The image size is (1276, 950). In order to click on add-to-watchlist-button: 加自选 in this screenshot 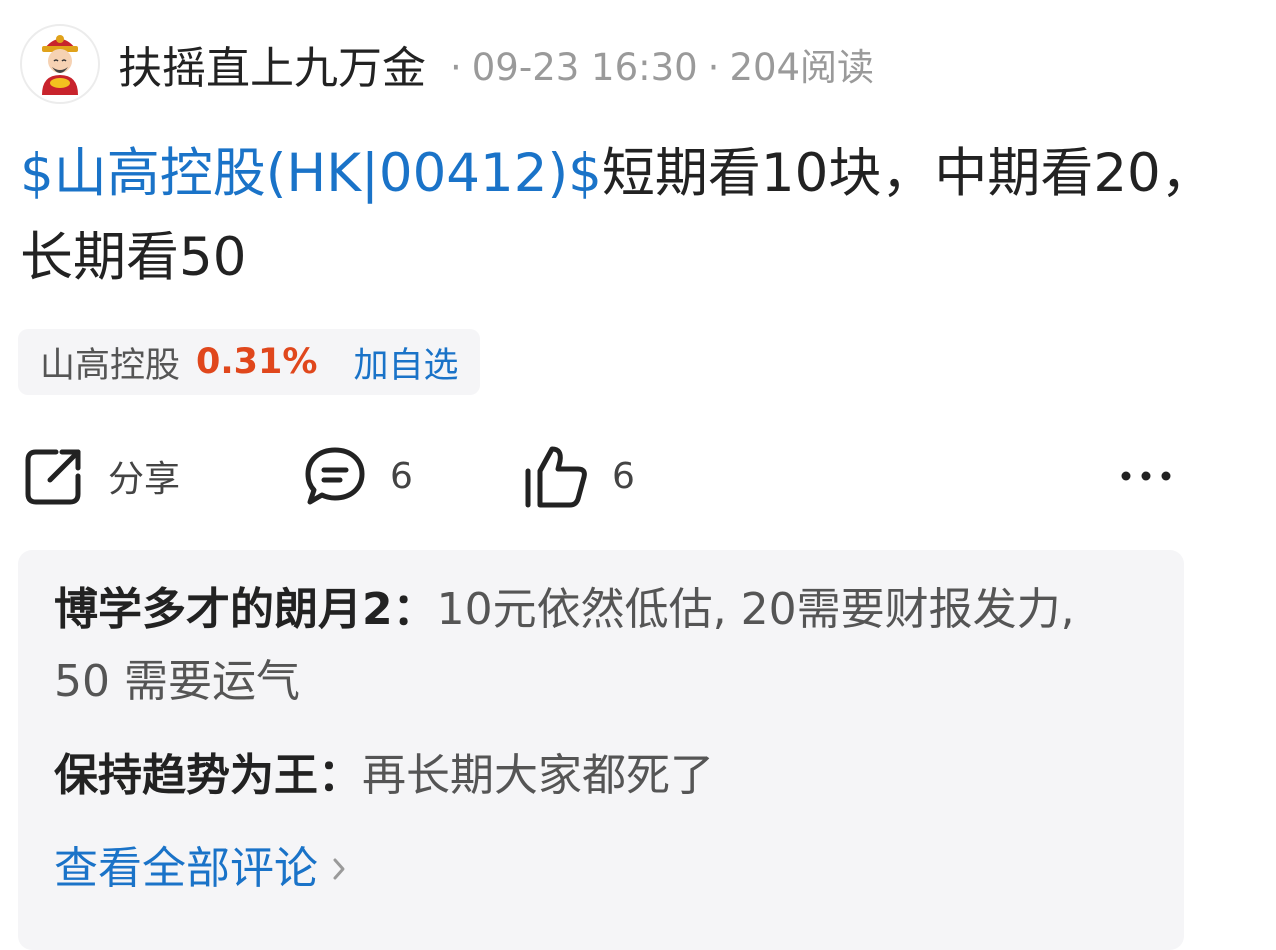, I will do `click(405, 362)`.